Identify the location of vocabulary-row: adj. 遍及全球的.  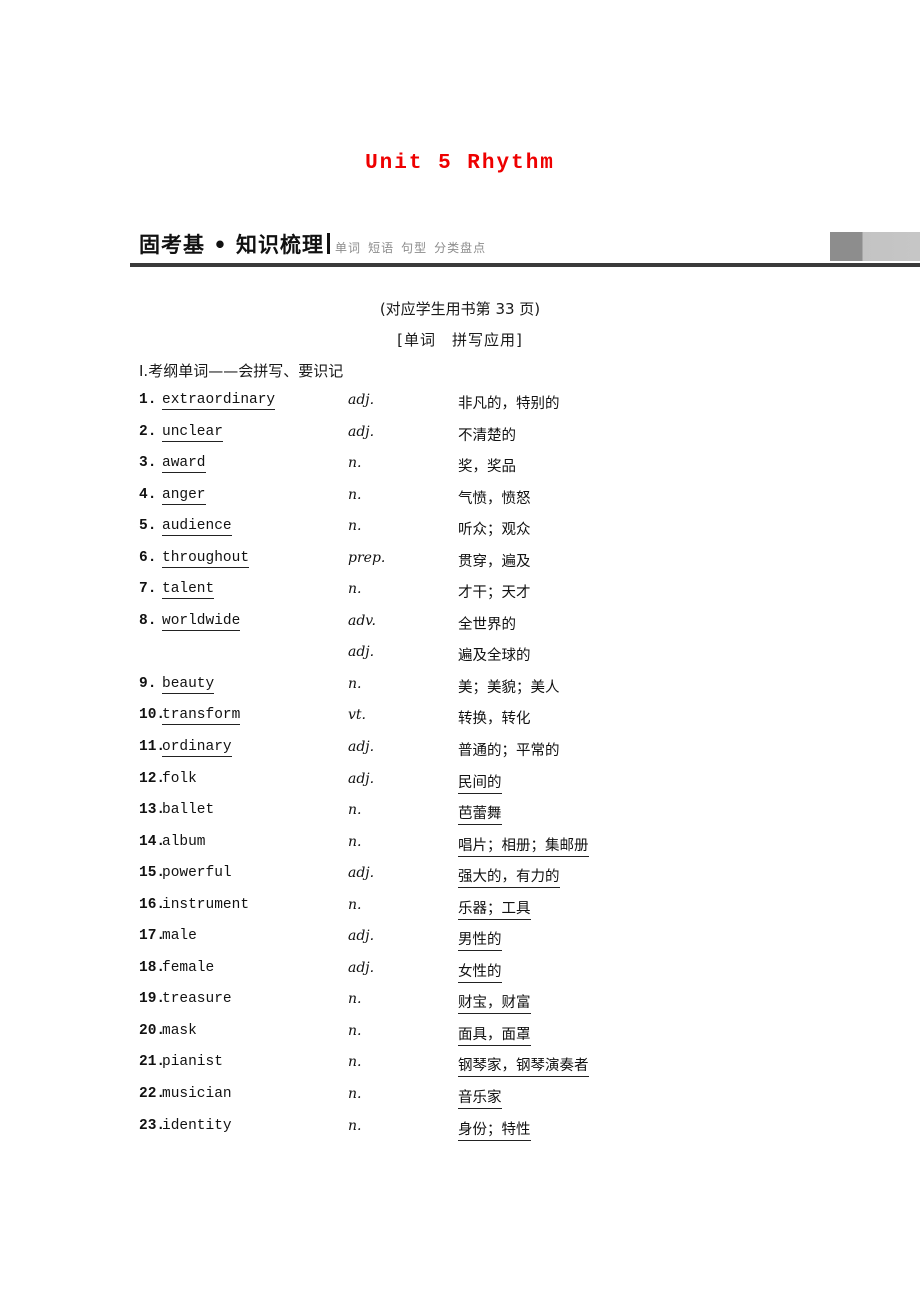
(460, 660).